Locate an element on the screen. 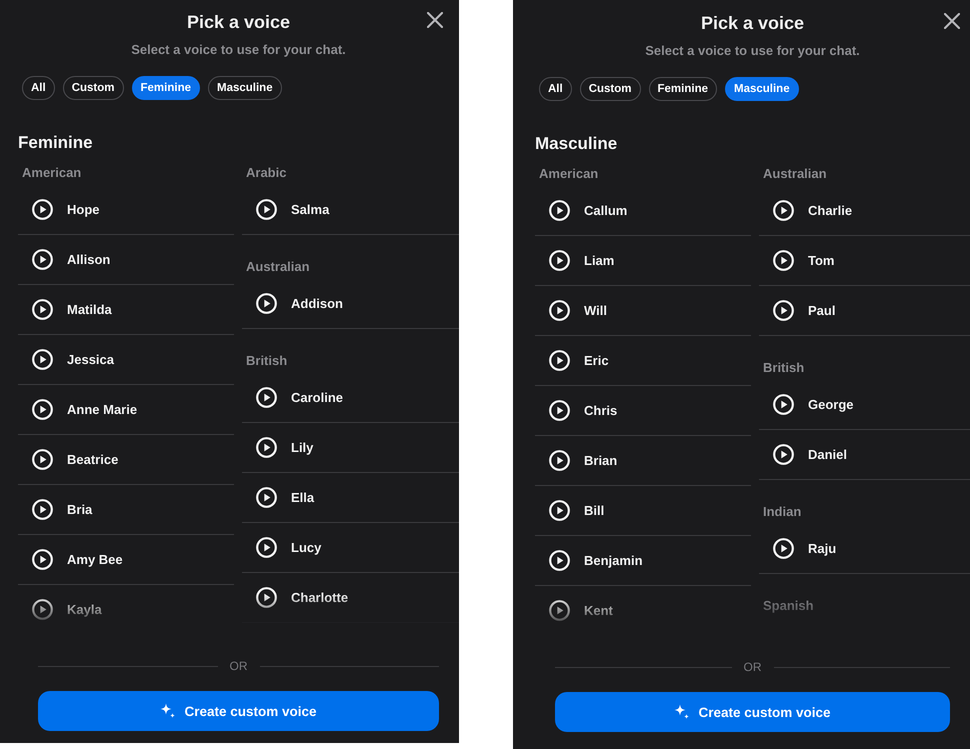 The height and width of the screenshot is (749, 970). voice-item: Benjamin is located at coordinates (643, 561).